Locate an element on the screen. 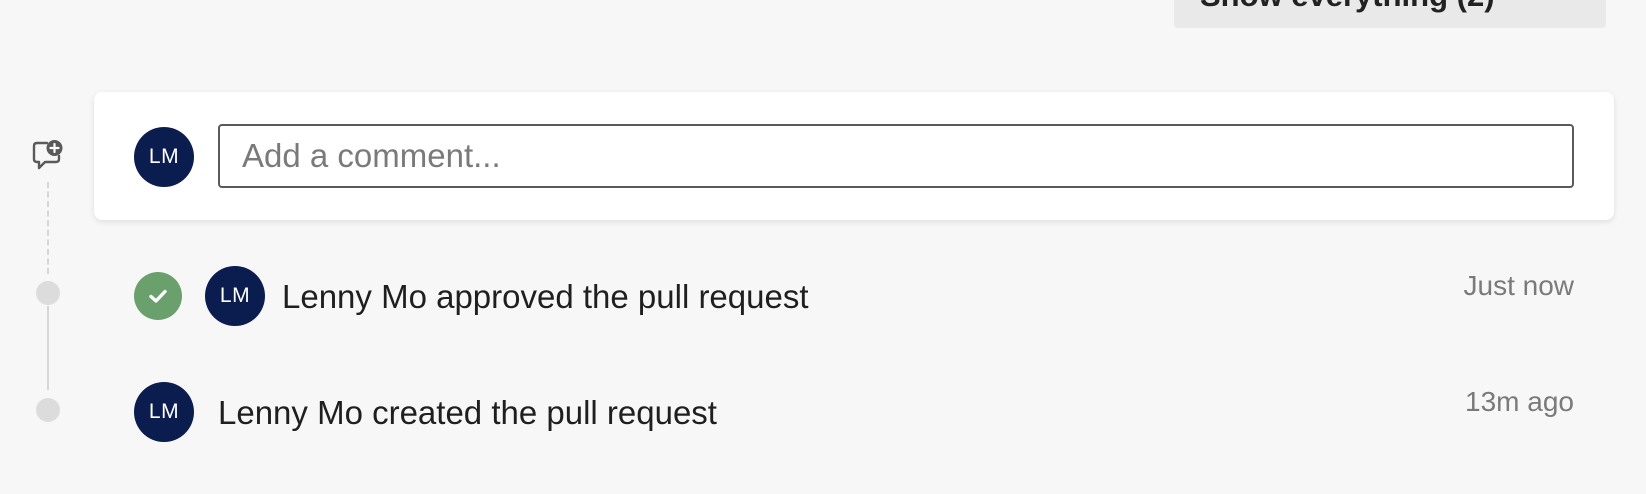  comment-add-icon is located at coordinates (47, 155).